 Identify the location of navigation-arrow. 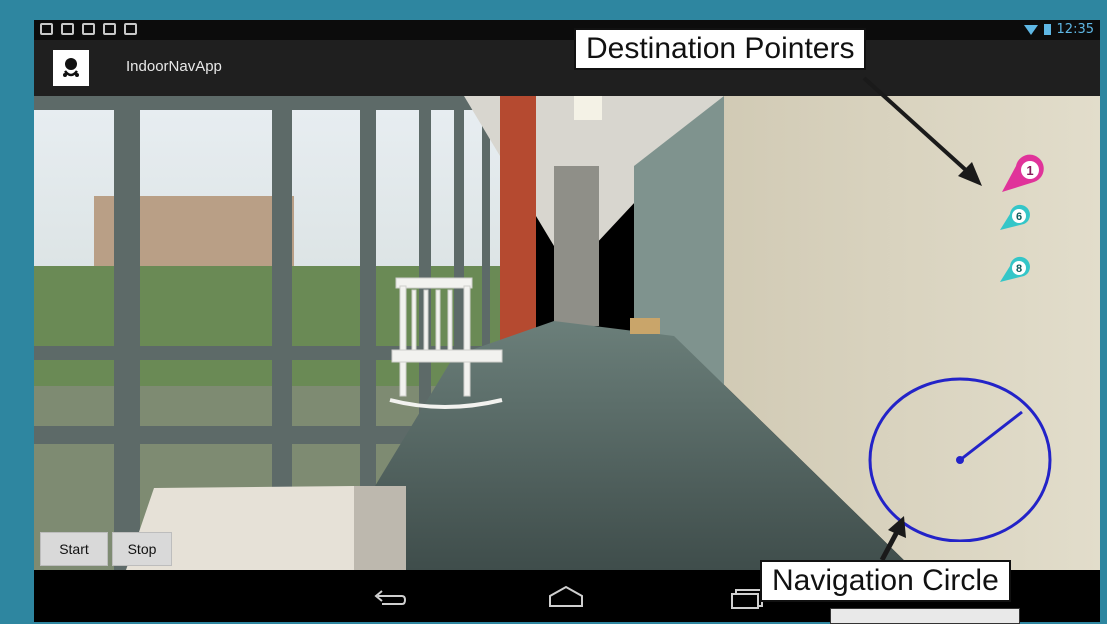
(890, 545).